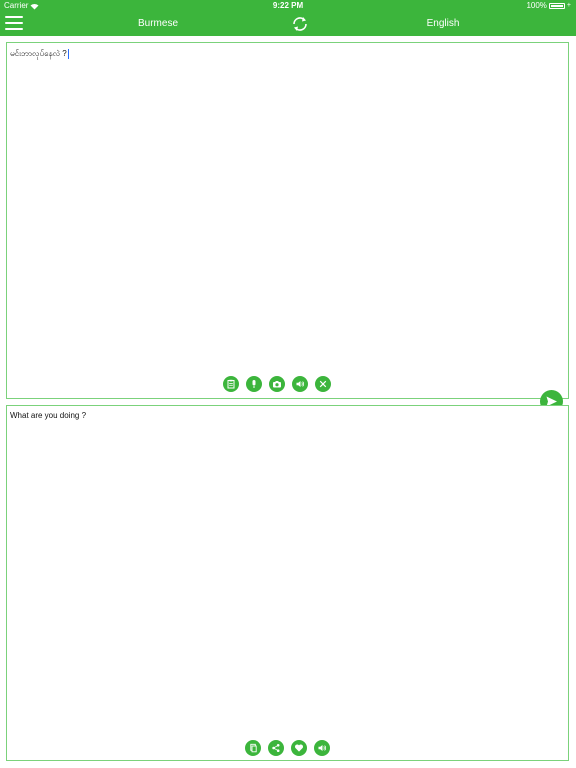 The width and height of the screenshot is (576, 768). I want to click on source-toolbar, so click(277, 384).